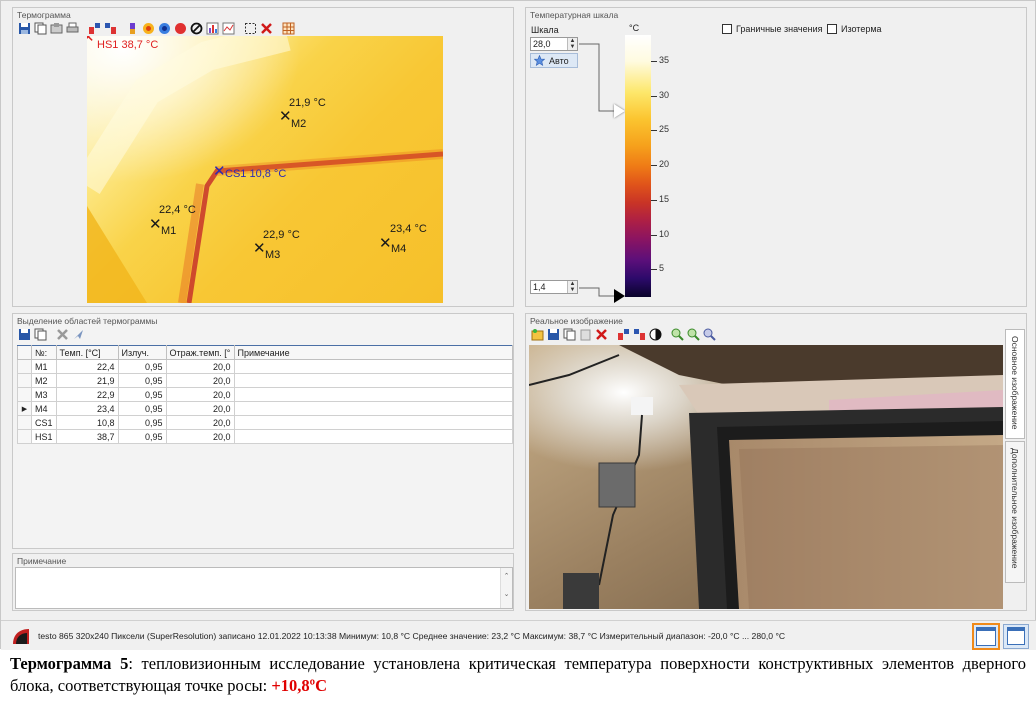  What do you see at coordinates (44, 394) in the screenshot?
I see `cell-number: M3` at bounding box center [44, 394].